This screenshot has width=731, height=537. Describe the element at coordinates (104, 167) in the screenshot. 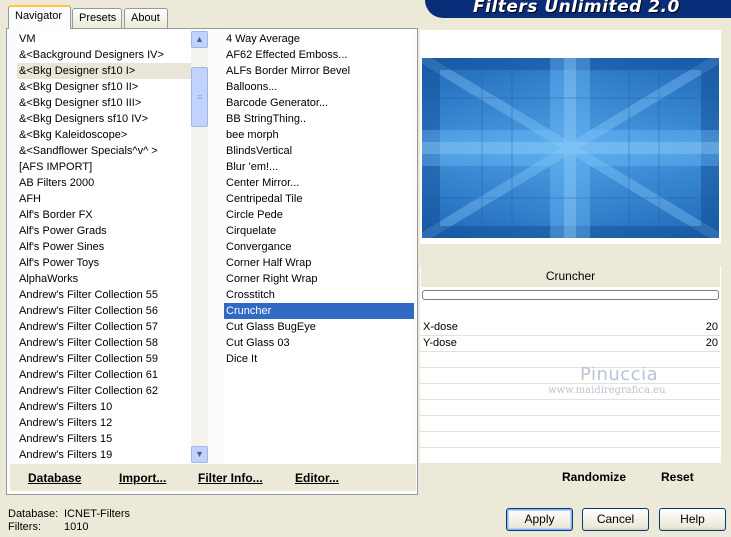

I see `category-item: [AFS IMPORT]` at that location.